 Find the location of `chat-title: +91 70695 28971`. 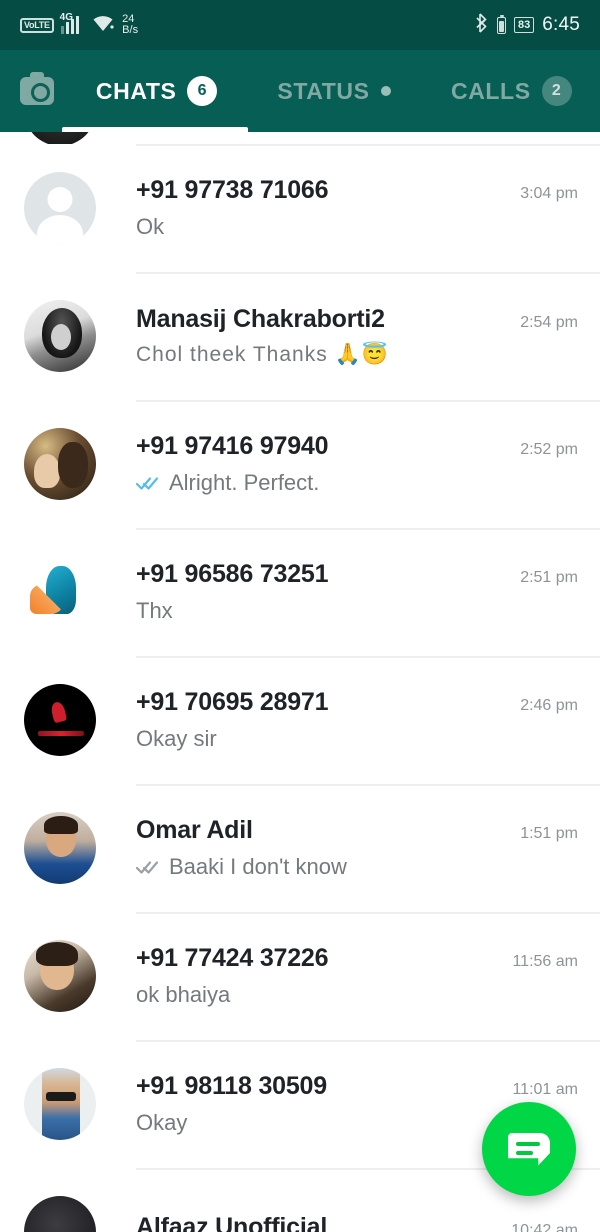

chat-title: +91 70695 28971 is located at coordinates (232, 702).